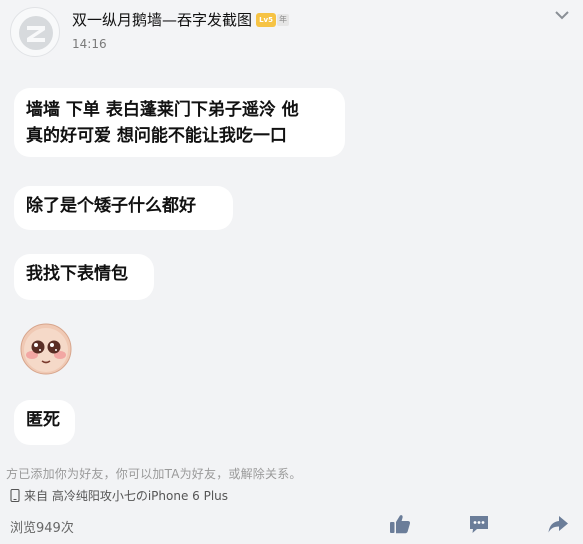  What do you see at coordinates (479, 524) in the screenshot?
I see `comment-icon` at bounding box center [479, 524].